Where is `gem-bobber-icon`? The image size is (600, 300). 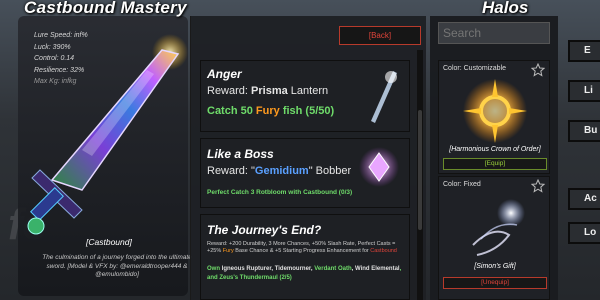 gem-bobber-icon is located at coordinates (379, 167).